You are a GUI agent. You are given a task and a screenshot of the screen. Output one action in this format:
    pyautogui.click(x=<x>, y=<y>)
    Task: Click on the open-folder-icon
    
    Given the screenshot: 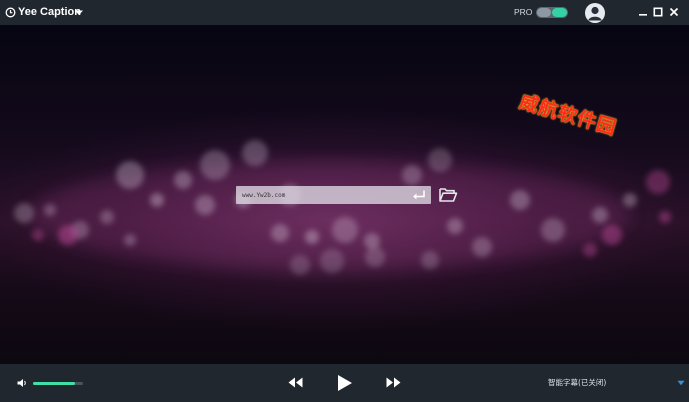 What is the action you would take?
    pyautogui.click(x=448, y=194)
    